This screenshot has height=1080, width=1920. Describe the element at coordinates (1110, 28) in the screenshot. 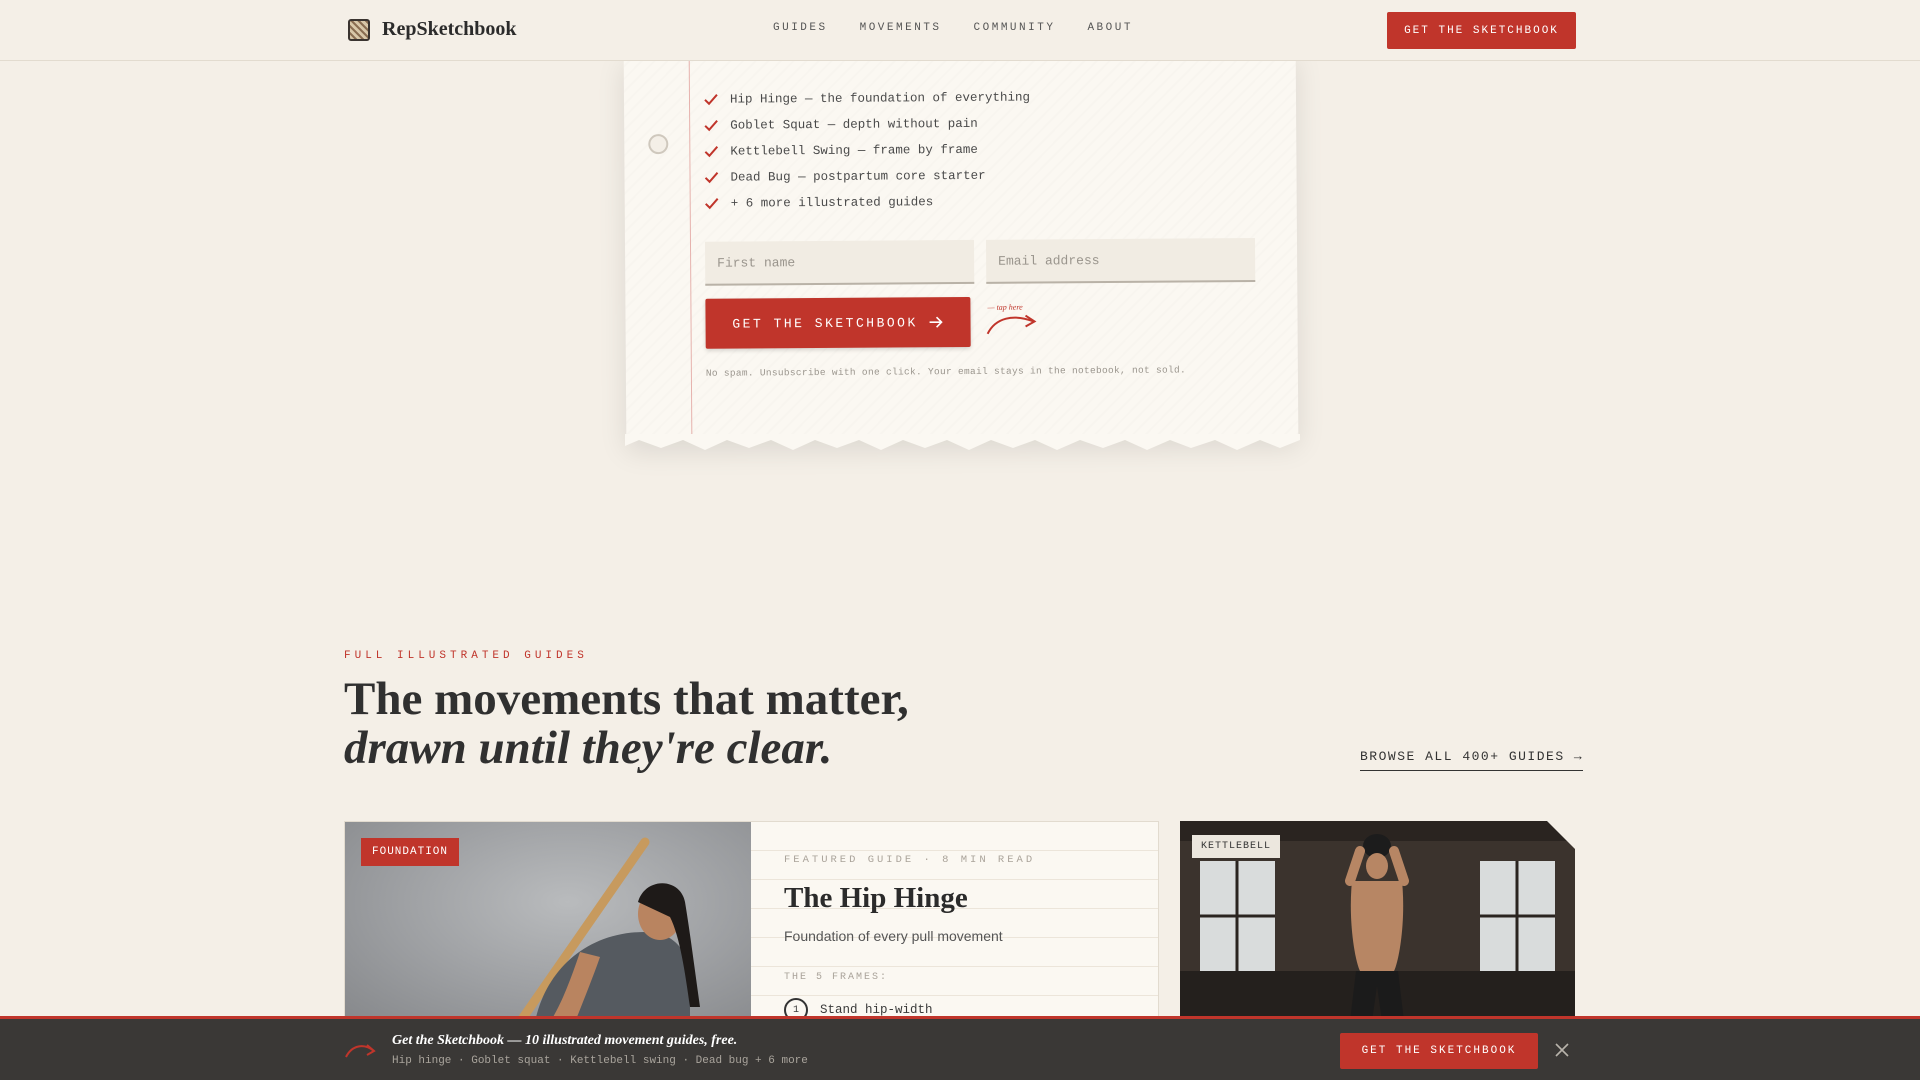

I see `nav-link-about: ABOUT` at that location.